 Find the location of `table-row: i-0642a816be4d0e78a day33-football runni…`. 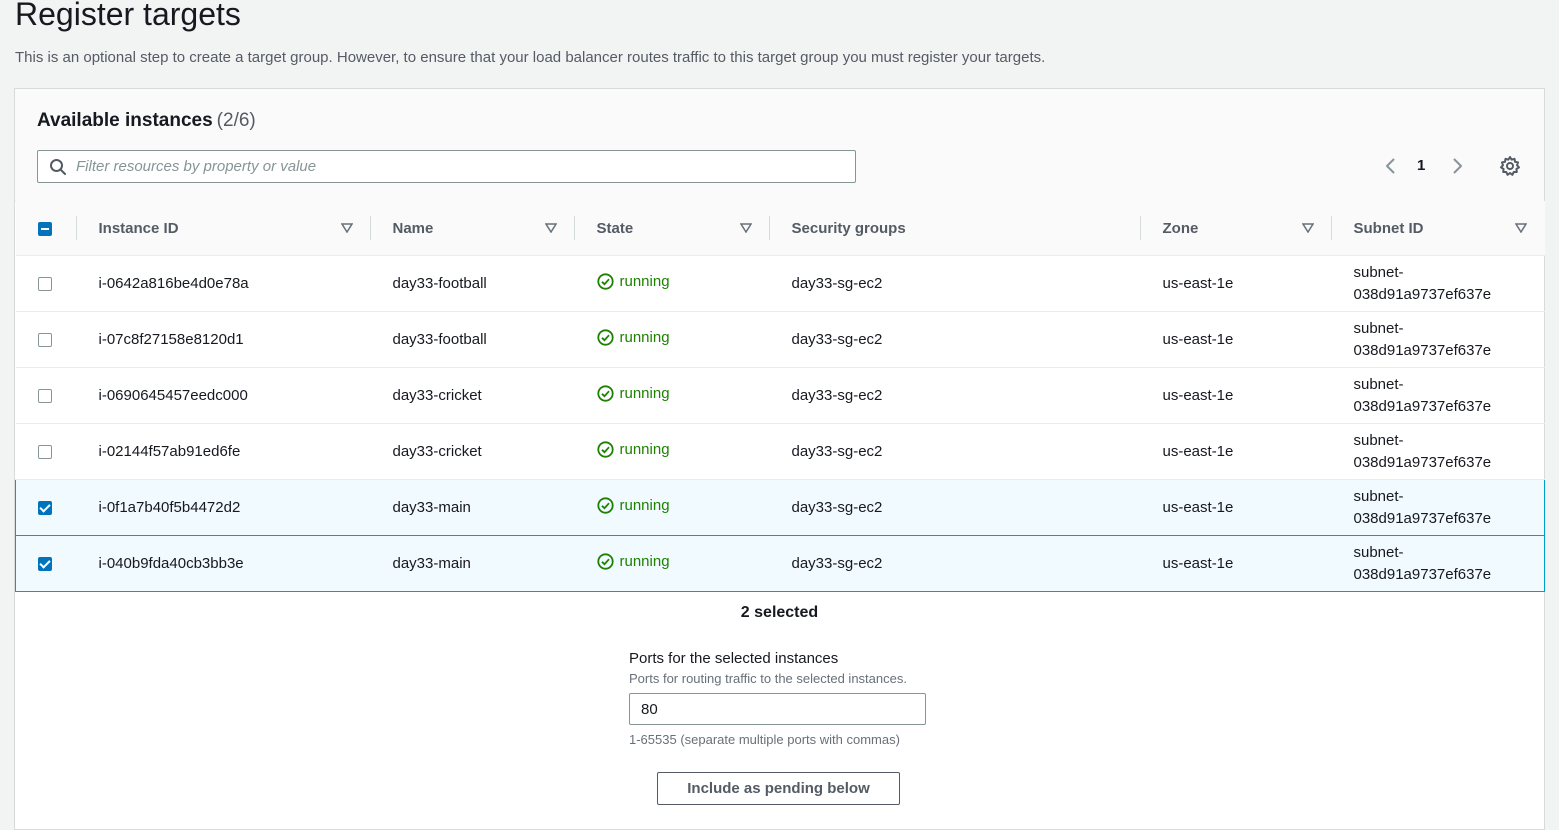

table-row: i-0642a816be4d0e78a day33-football runni… is located at coordinates (780, 283).